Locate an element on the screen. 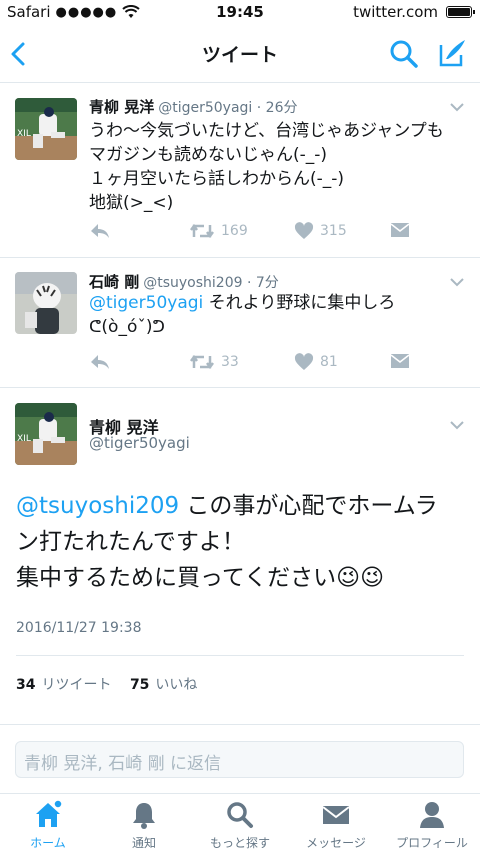  tab-label: メッセージ is located at coordinates (336, 843).